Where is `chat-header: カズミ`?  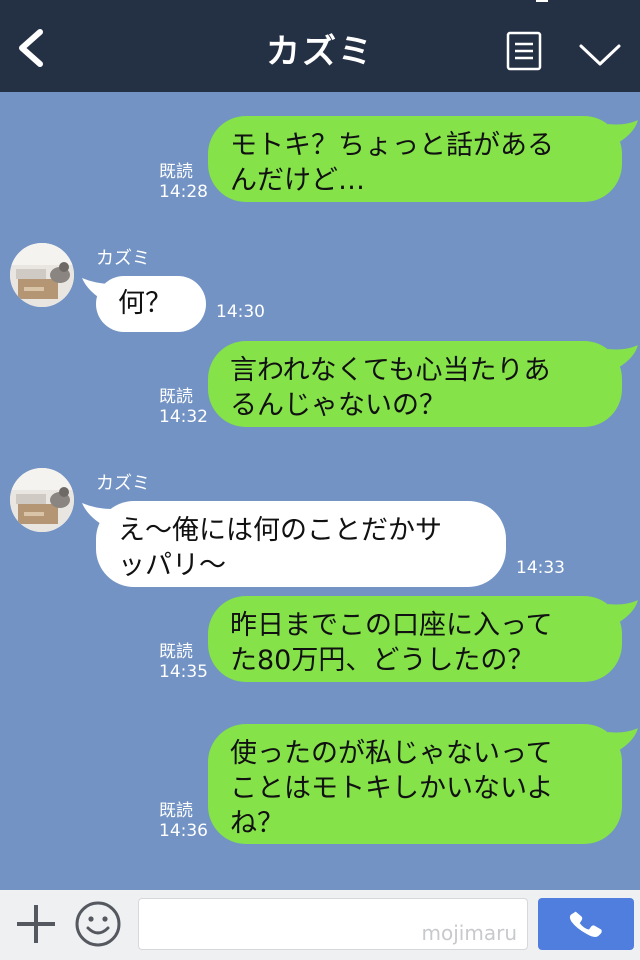
chat-header: カズミ is located at coordinates (320, 46).